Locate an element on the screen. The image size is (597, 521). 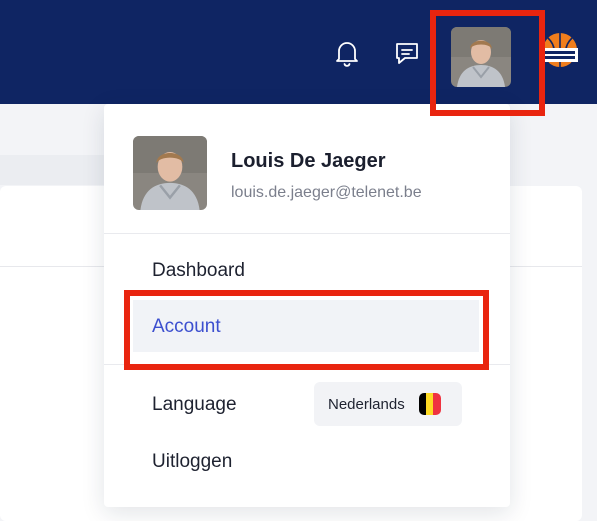
belgium-flag-icon is located at coordinates (429, 404).